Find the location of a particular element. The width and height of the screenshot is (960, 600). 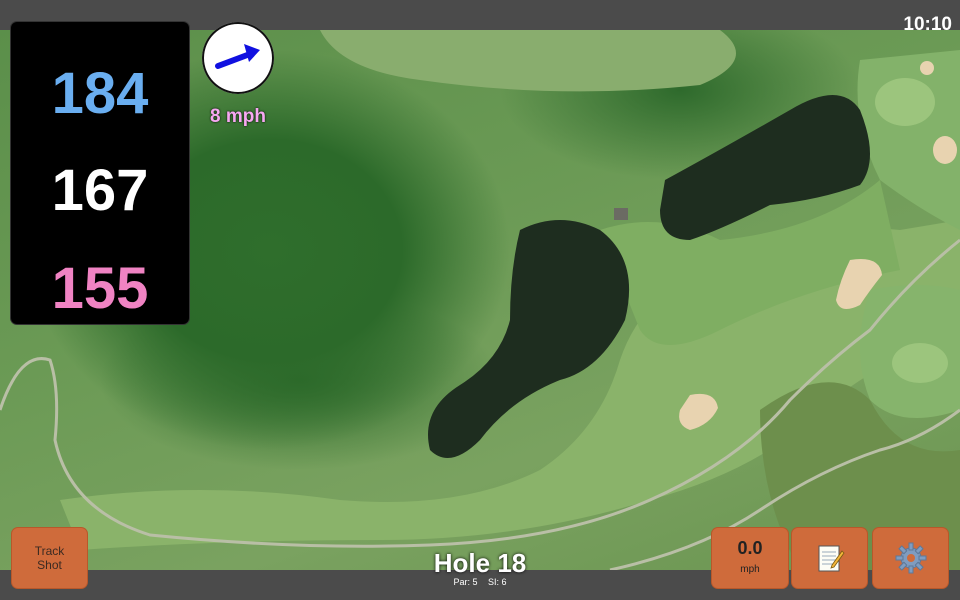

speed-button: 0.0 mph is located at coordinates (750, 558).